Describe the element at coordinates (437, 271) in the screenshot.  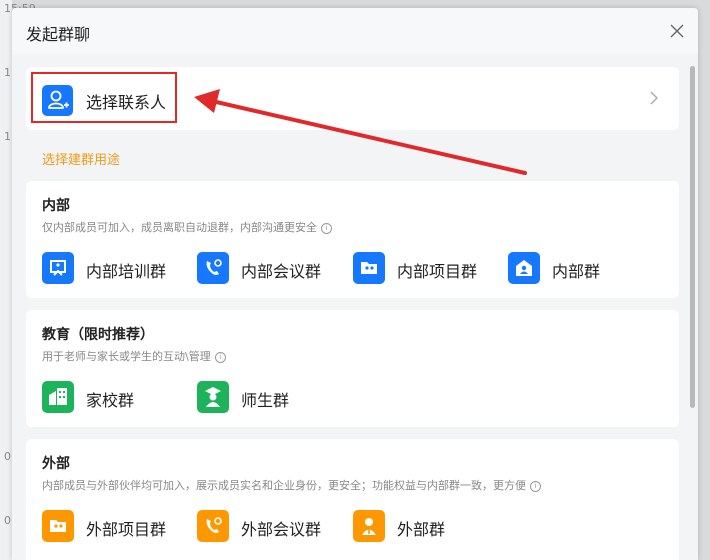
I see `option-label: 内部项目群` at that location.